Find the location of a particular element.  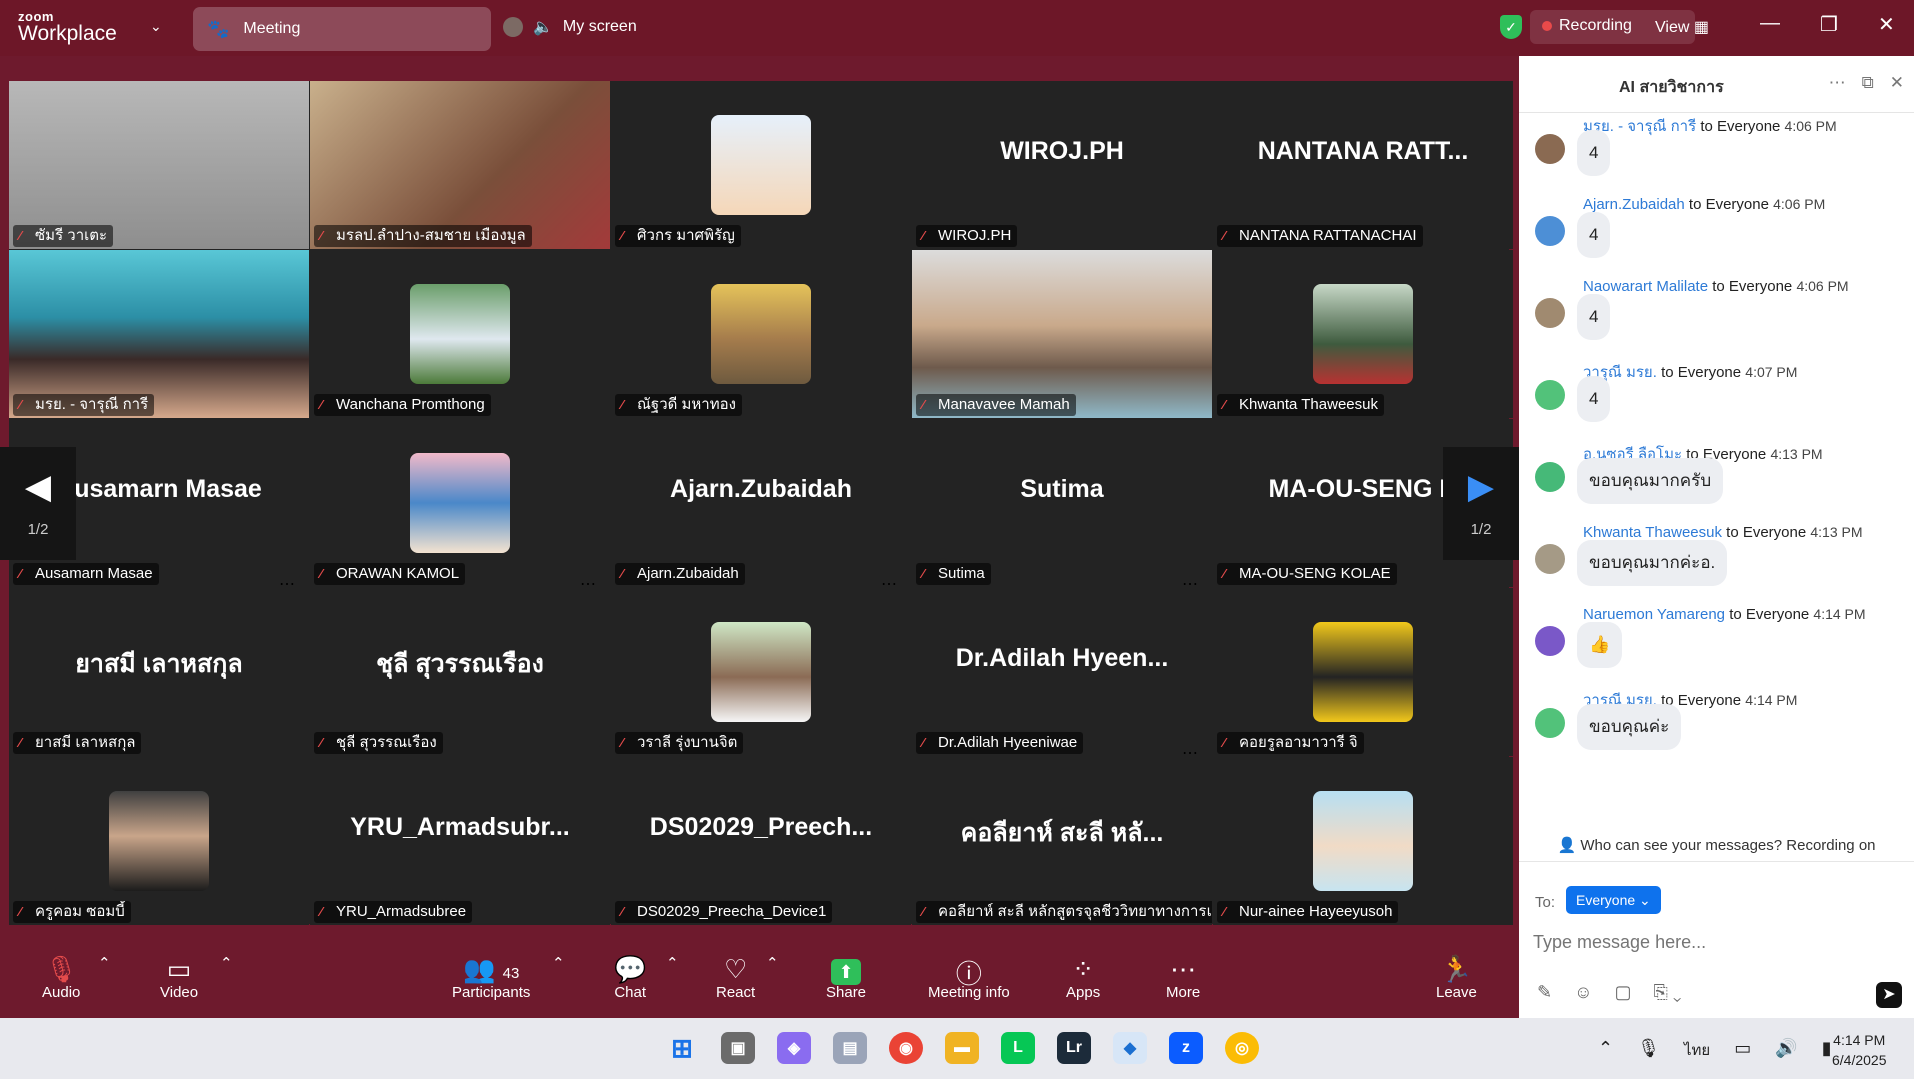

zoom-logo: zoom Workplace is located at coordinates (67, 27).